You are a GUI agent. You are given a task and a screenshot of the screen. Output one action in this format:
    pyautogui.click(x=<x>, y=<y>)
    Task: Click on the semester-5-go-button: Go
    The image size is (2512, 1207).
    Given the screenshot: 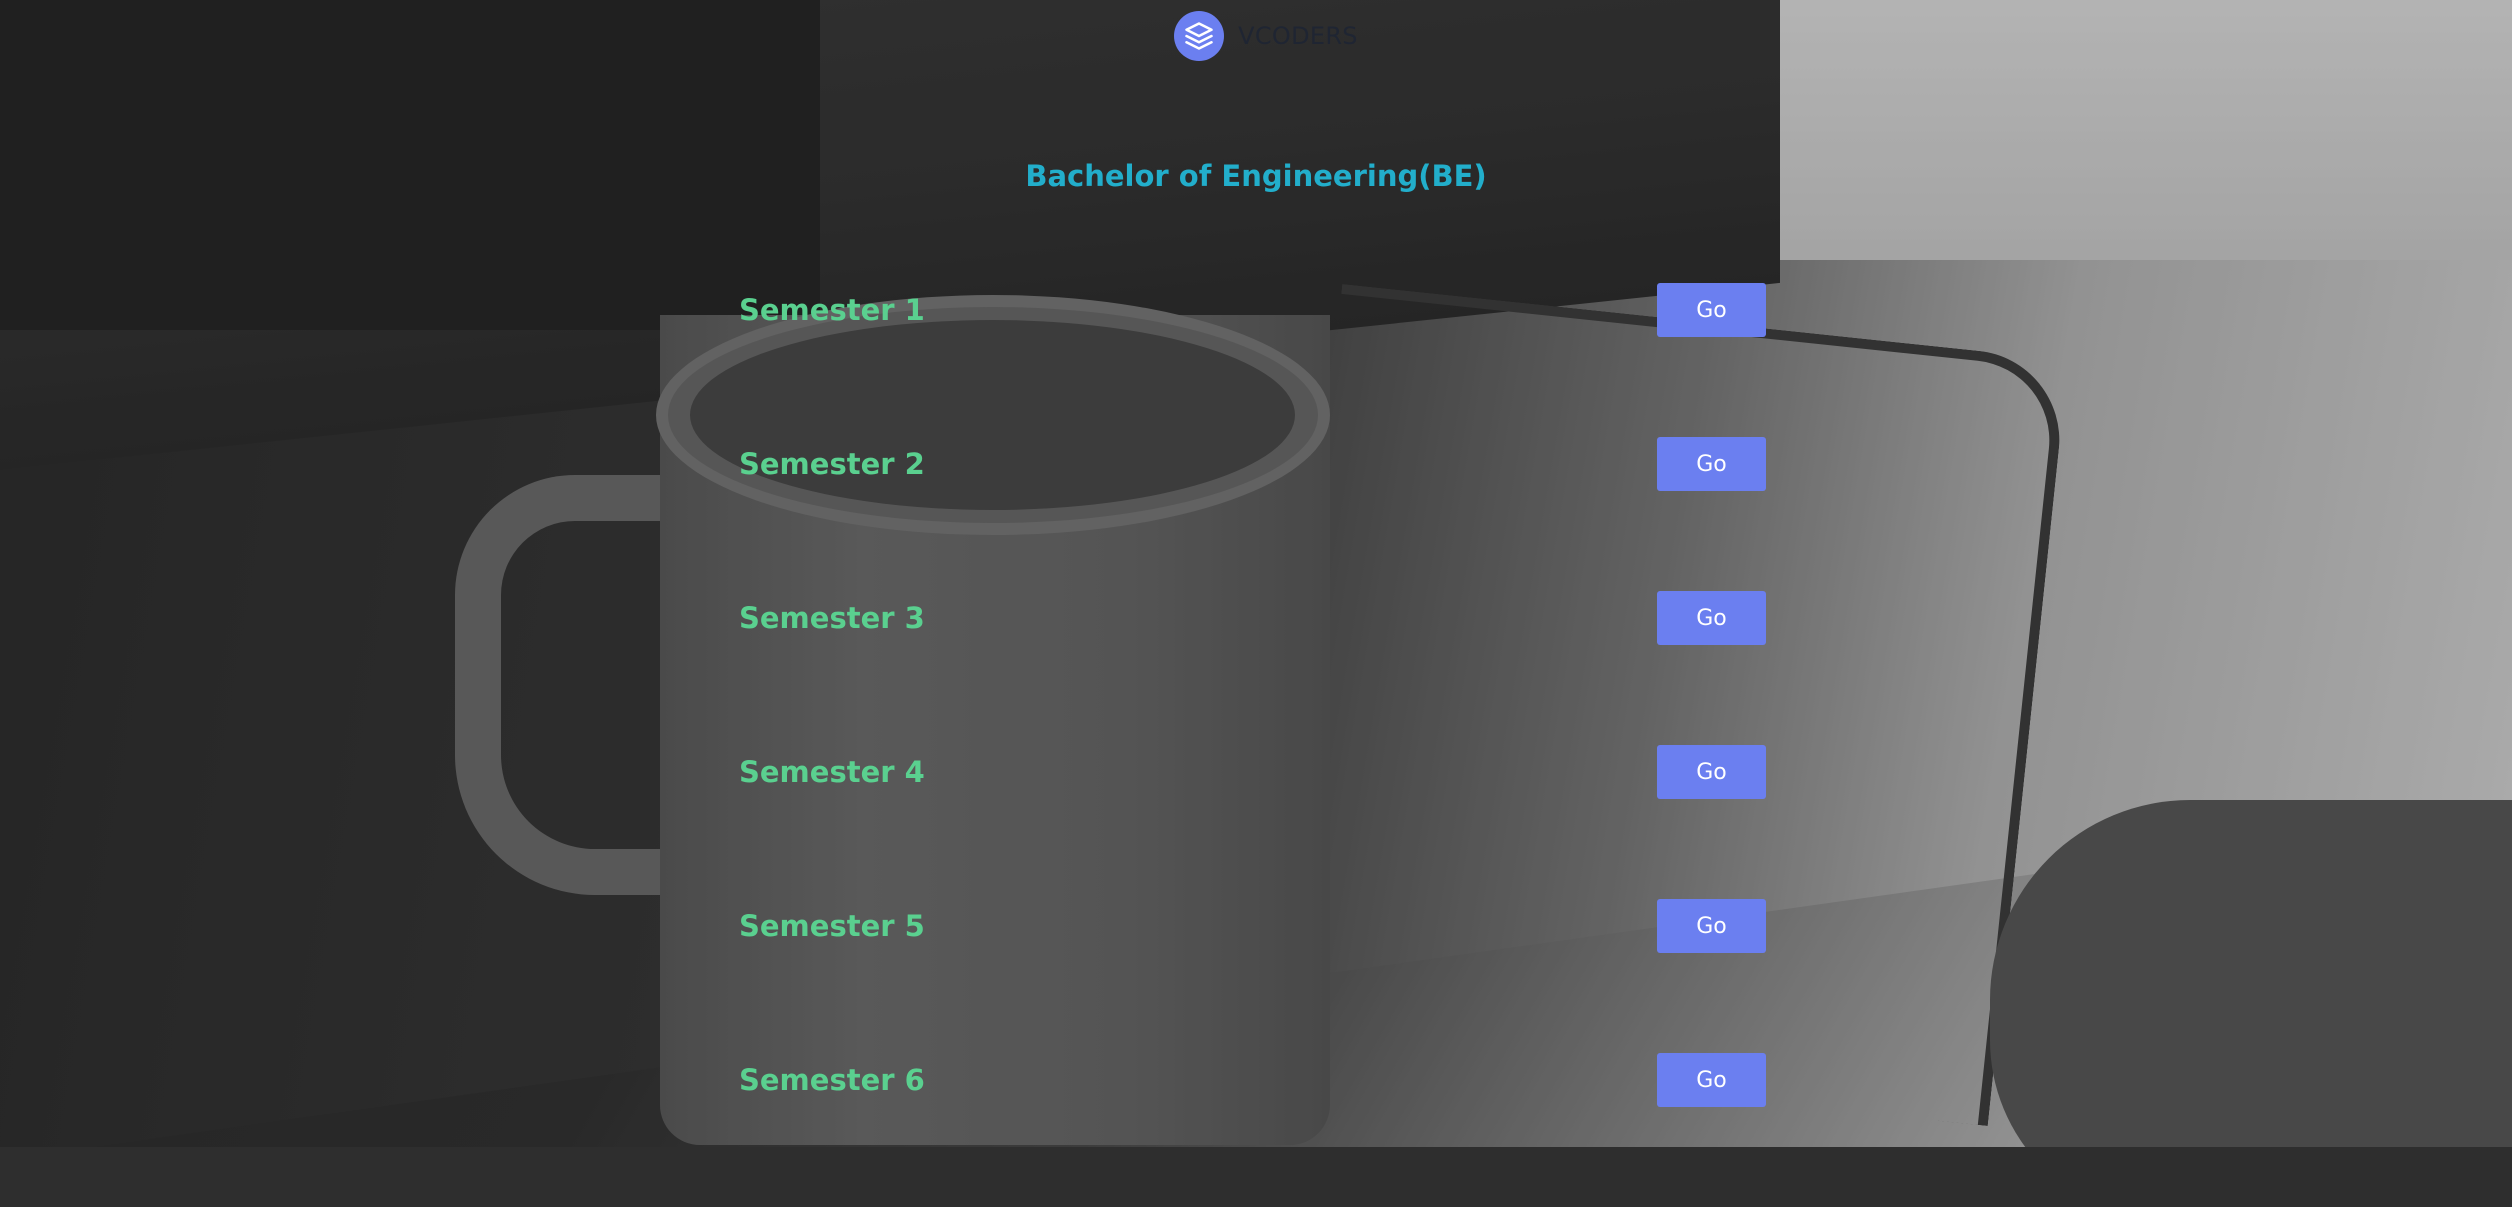 What is the action you would take?
    pyautogui.click(x=1711, y=926)
    